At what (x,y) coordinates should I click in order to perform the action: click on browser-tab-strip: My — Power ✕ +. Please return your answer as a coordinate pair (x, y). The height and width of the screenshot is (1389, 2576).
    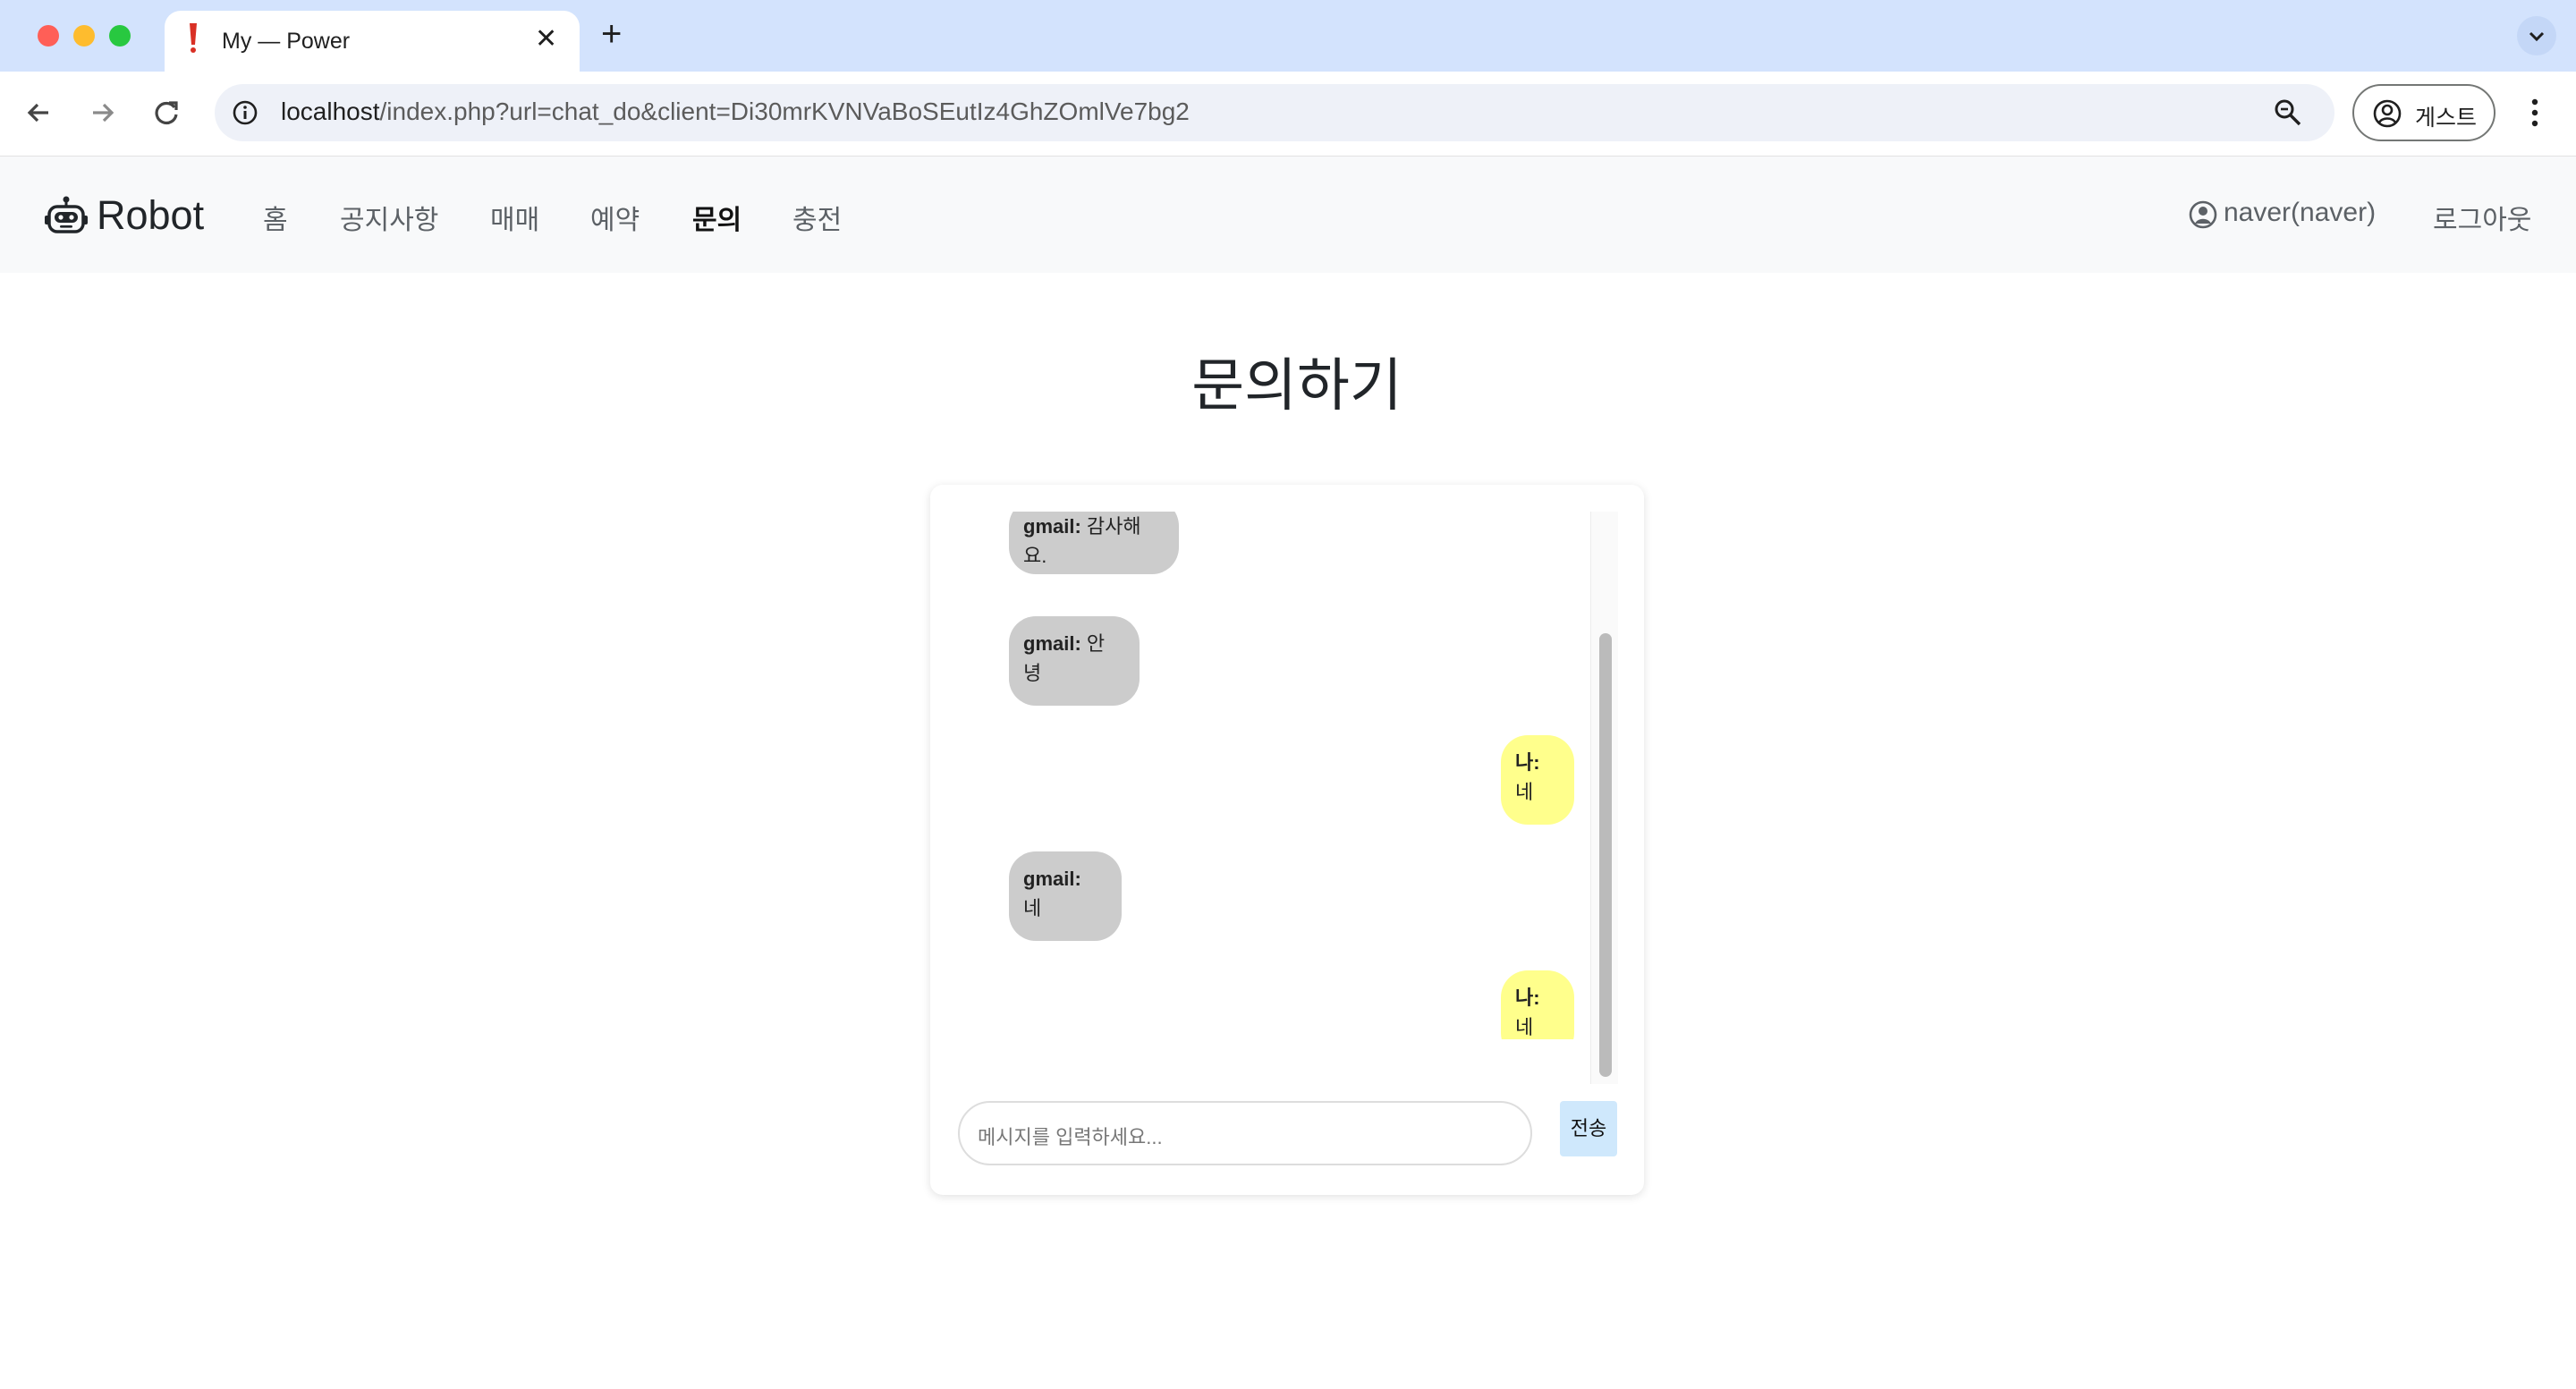
    Looking at the image, I should click on (1288, 36).